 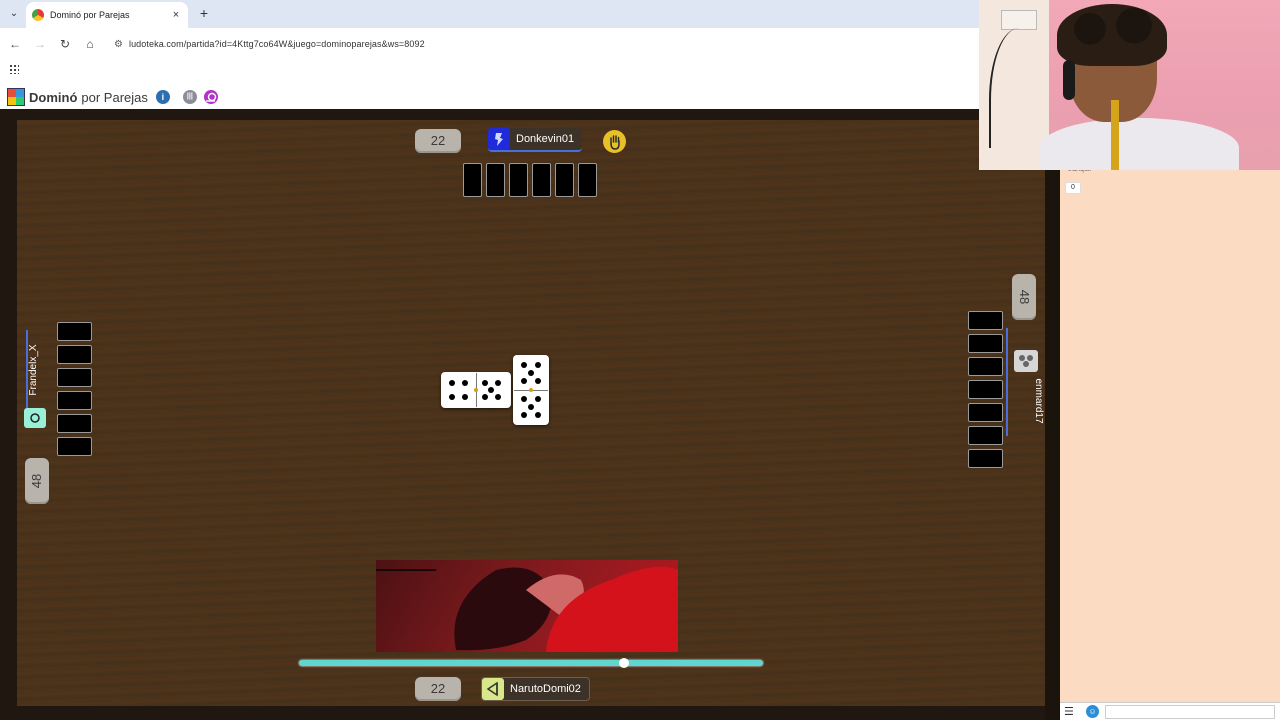 What do you see at coordinates (1170, 443) in the screenshot?
I see `side-panel: tranquil 0 ☰ ☺` at bounding box center [1170, 443].